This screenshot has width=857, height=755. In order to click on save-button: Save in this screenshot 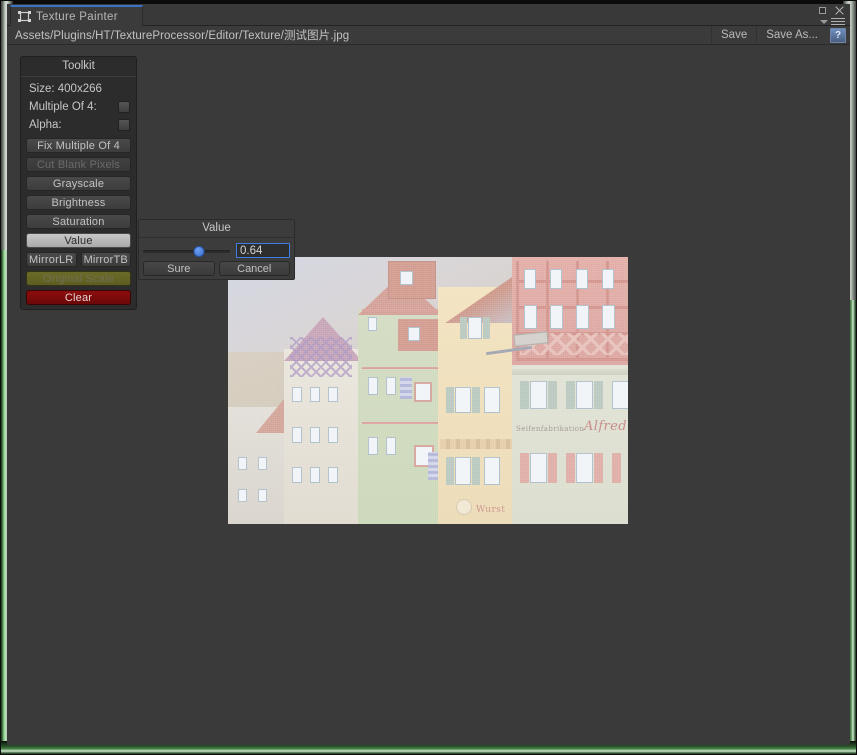, I will do `click(733, 35)`.